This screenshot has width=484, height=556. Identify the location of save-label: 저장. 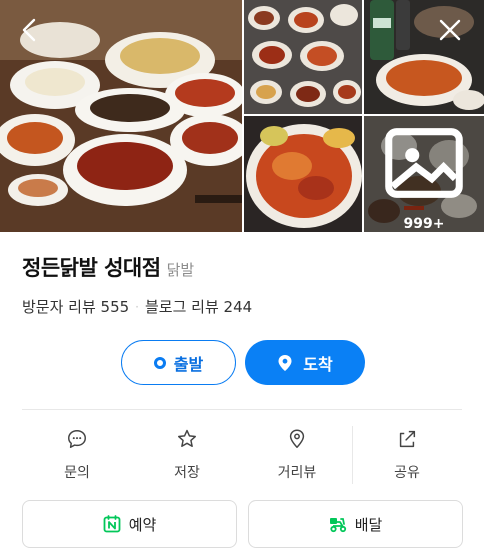
(187, 473).